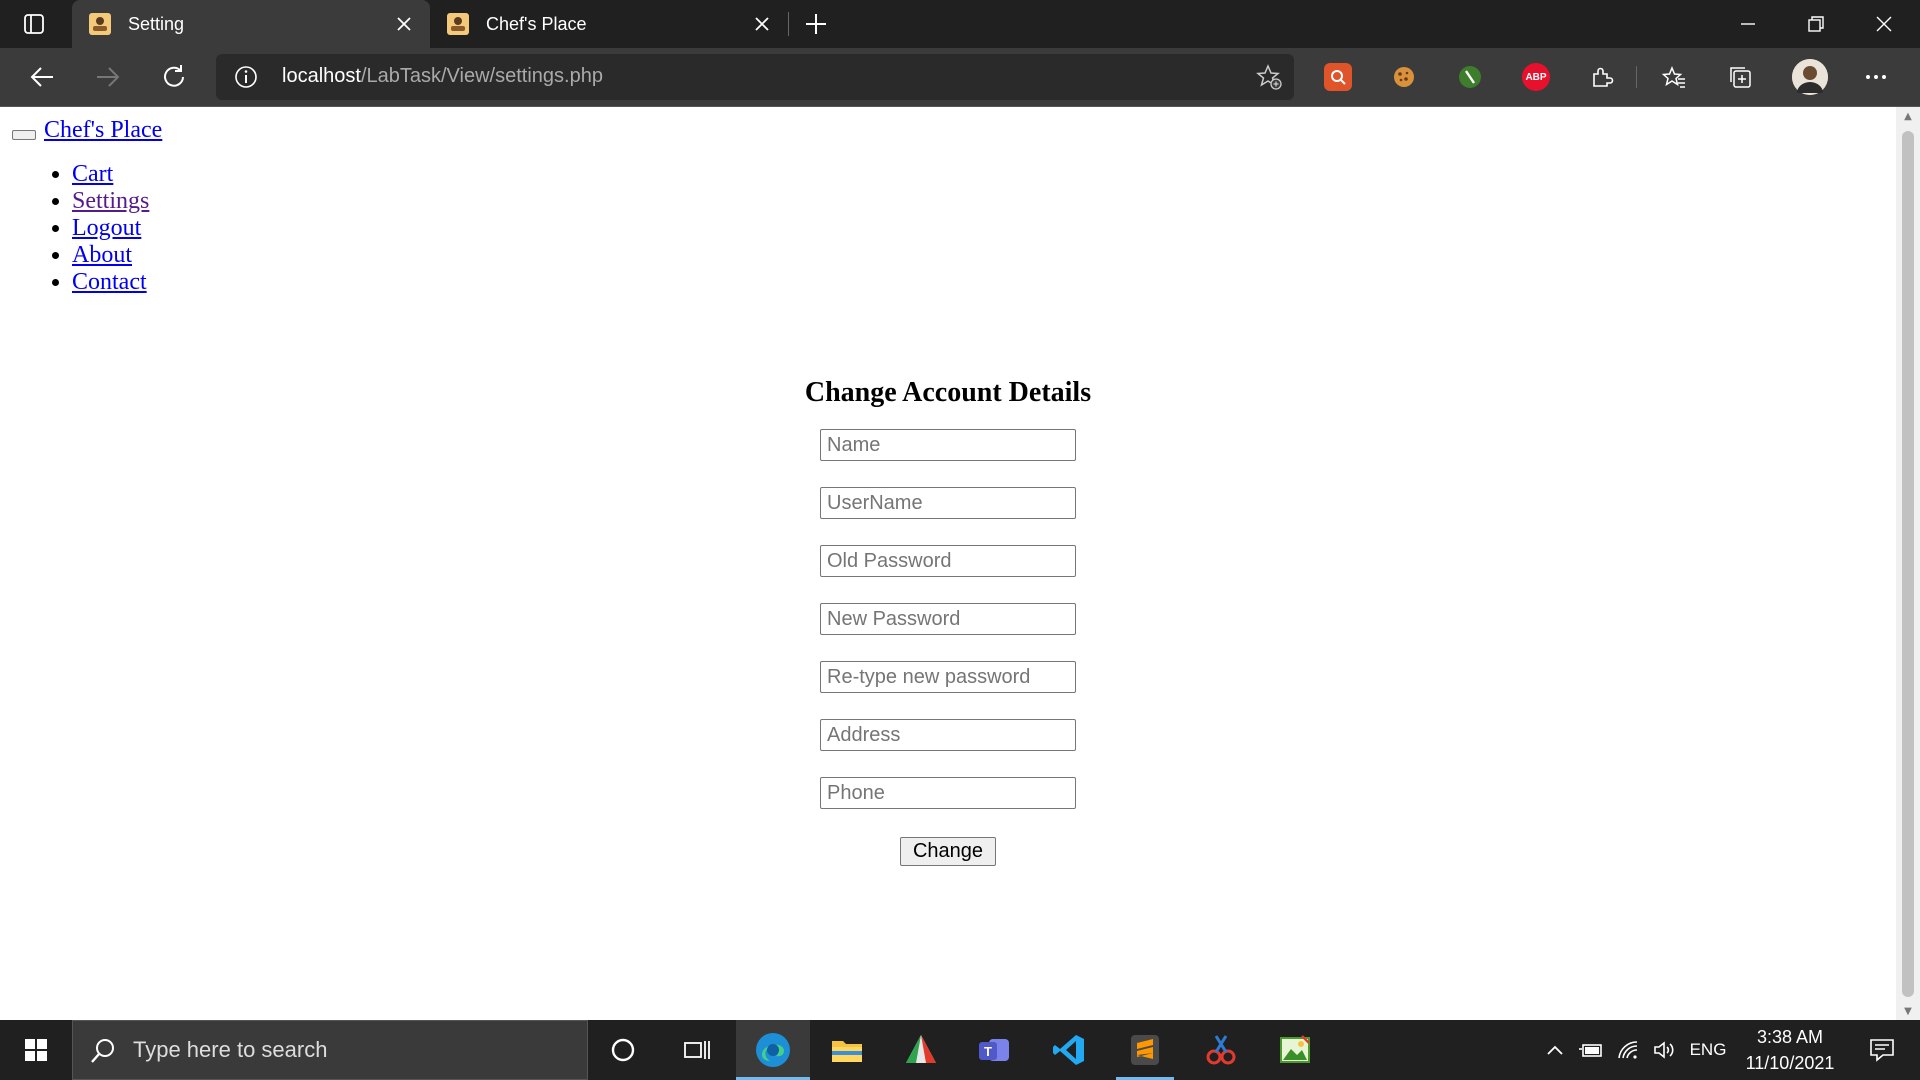 Image resolution: width=1920 pixels, height=1080 pixels. What do you see at coordinates (1629, 1050) in the screenshot?
I see `wifi-icon` at bounding box center [1629, 1050].